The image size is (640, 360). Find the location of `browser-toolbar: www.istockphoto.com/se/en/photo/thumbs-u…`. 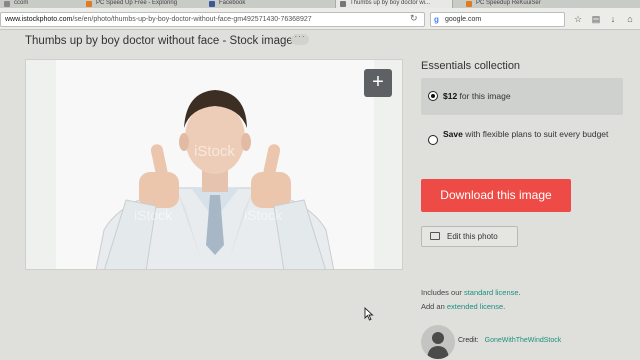

browser-toolbar: www.istockphoto.com/se/en/photo/thumbs-u… is located at coordinates (320, 19).